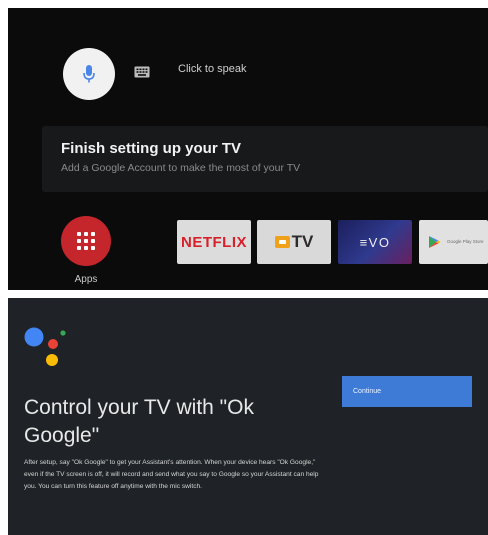 This screenshot has height=535, width=488. Describe the element at coordinates (407, 391) in the screenshot. I see `continue-button: Continue` at that location.